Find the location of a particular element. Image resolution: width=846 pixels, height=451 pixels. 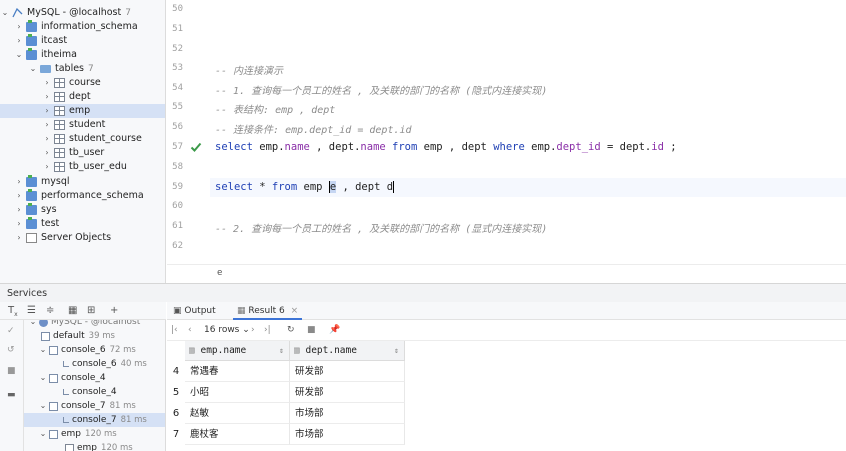

service-node: default 39 ms is located at coordinates (94, 336).